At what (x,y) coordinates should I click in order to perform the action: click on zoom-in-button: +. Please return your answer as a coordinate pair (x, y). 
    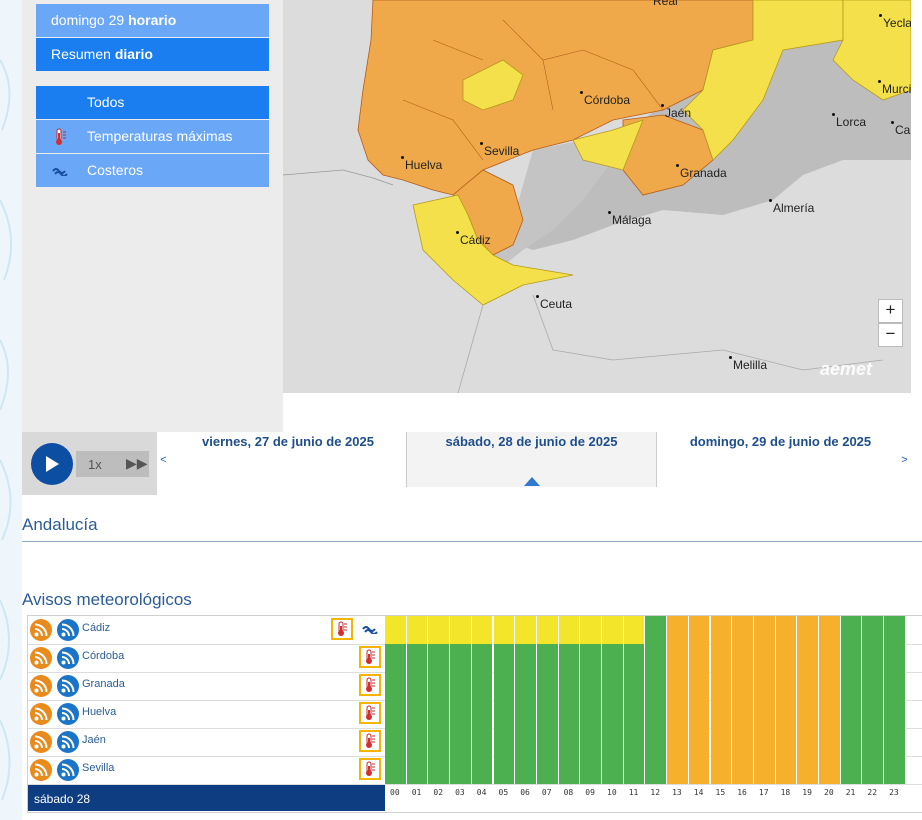
    Looking at the image, I should click on (890, 311).